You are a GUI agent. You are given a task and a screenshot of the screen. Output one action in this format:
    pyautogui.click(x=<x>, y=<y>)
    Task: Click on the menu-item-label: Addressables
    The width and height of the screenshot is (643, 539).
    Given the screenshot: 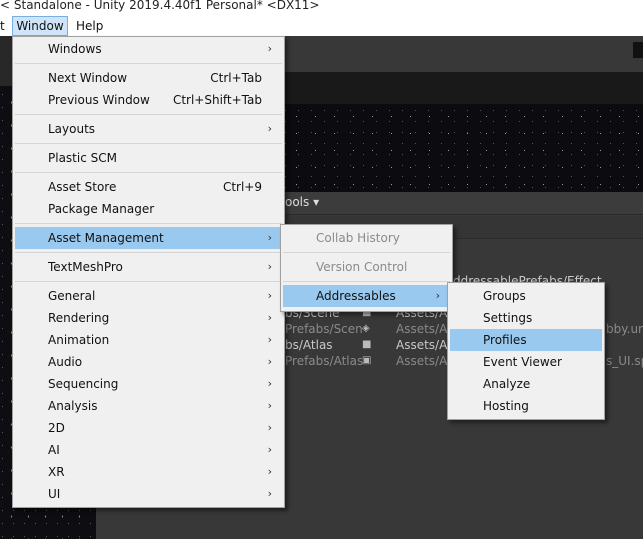 What is the action you would take?
    pyautogui.click(x=356, y=296)
    